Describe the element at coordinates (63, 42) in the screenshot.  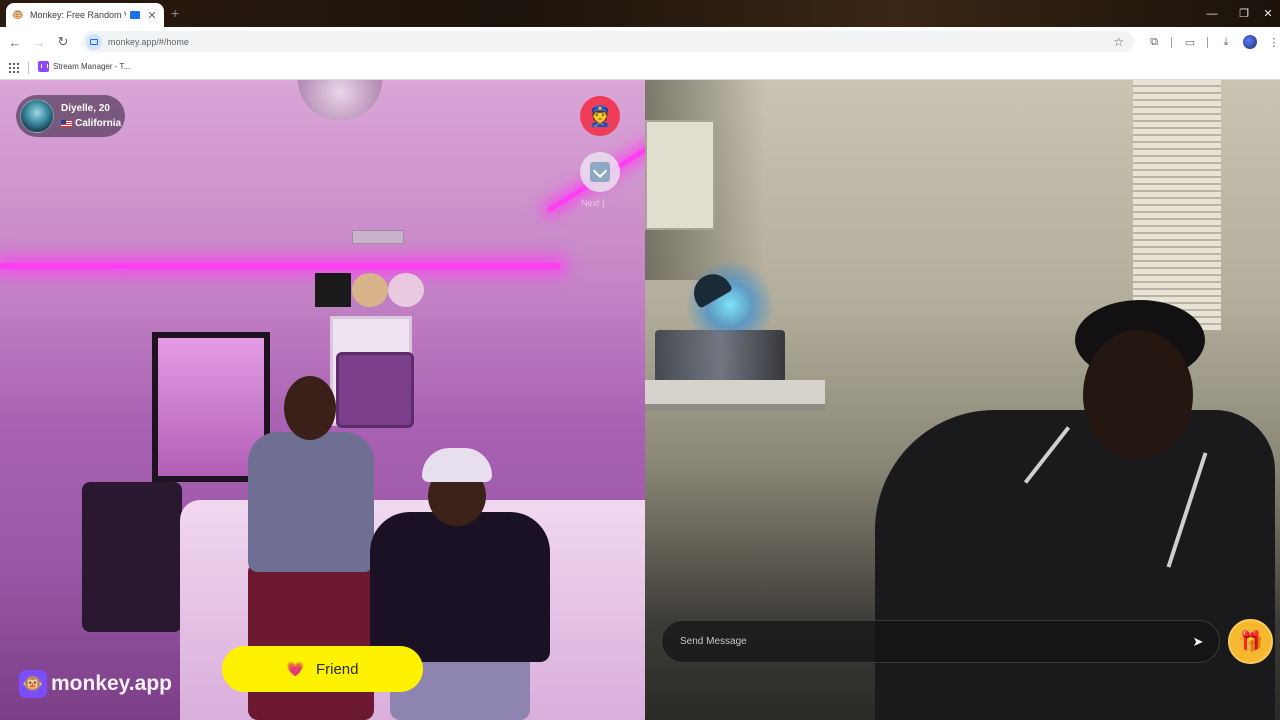
I see `reload-icon: ↻` at that location.